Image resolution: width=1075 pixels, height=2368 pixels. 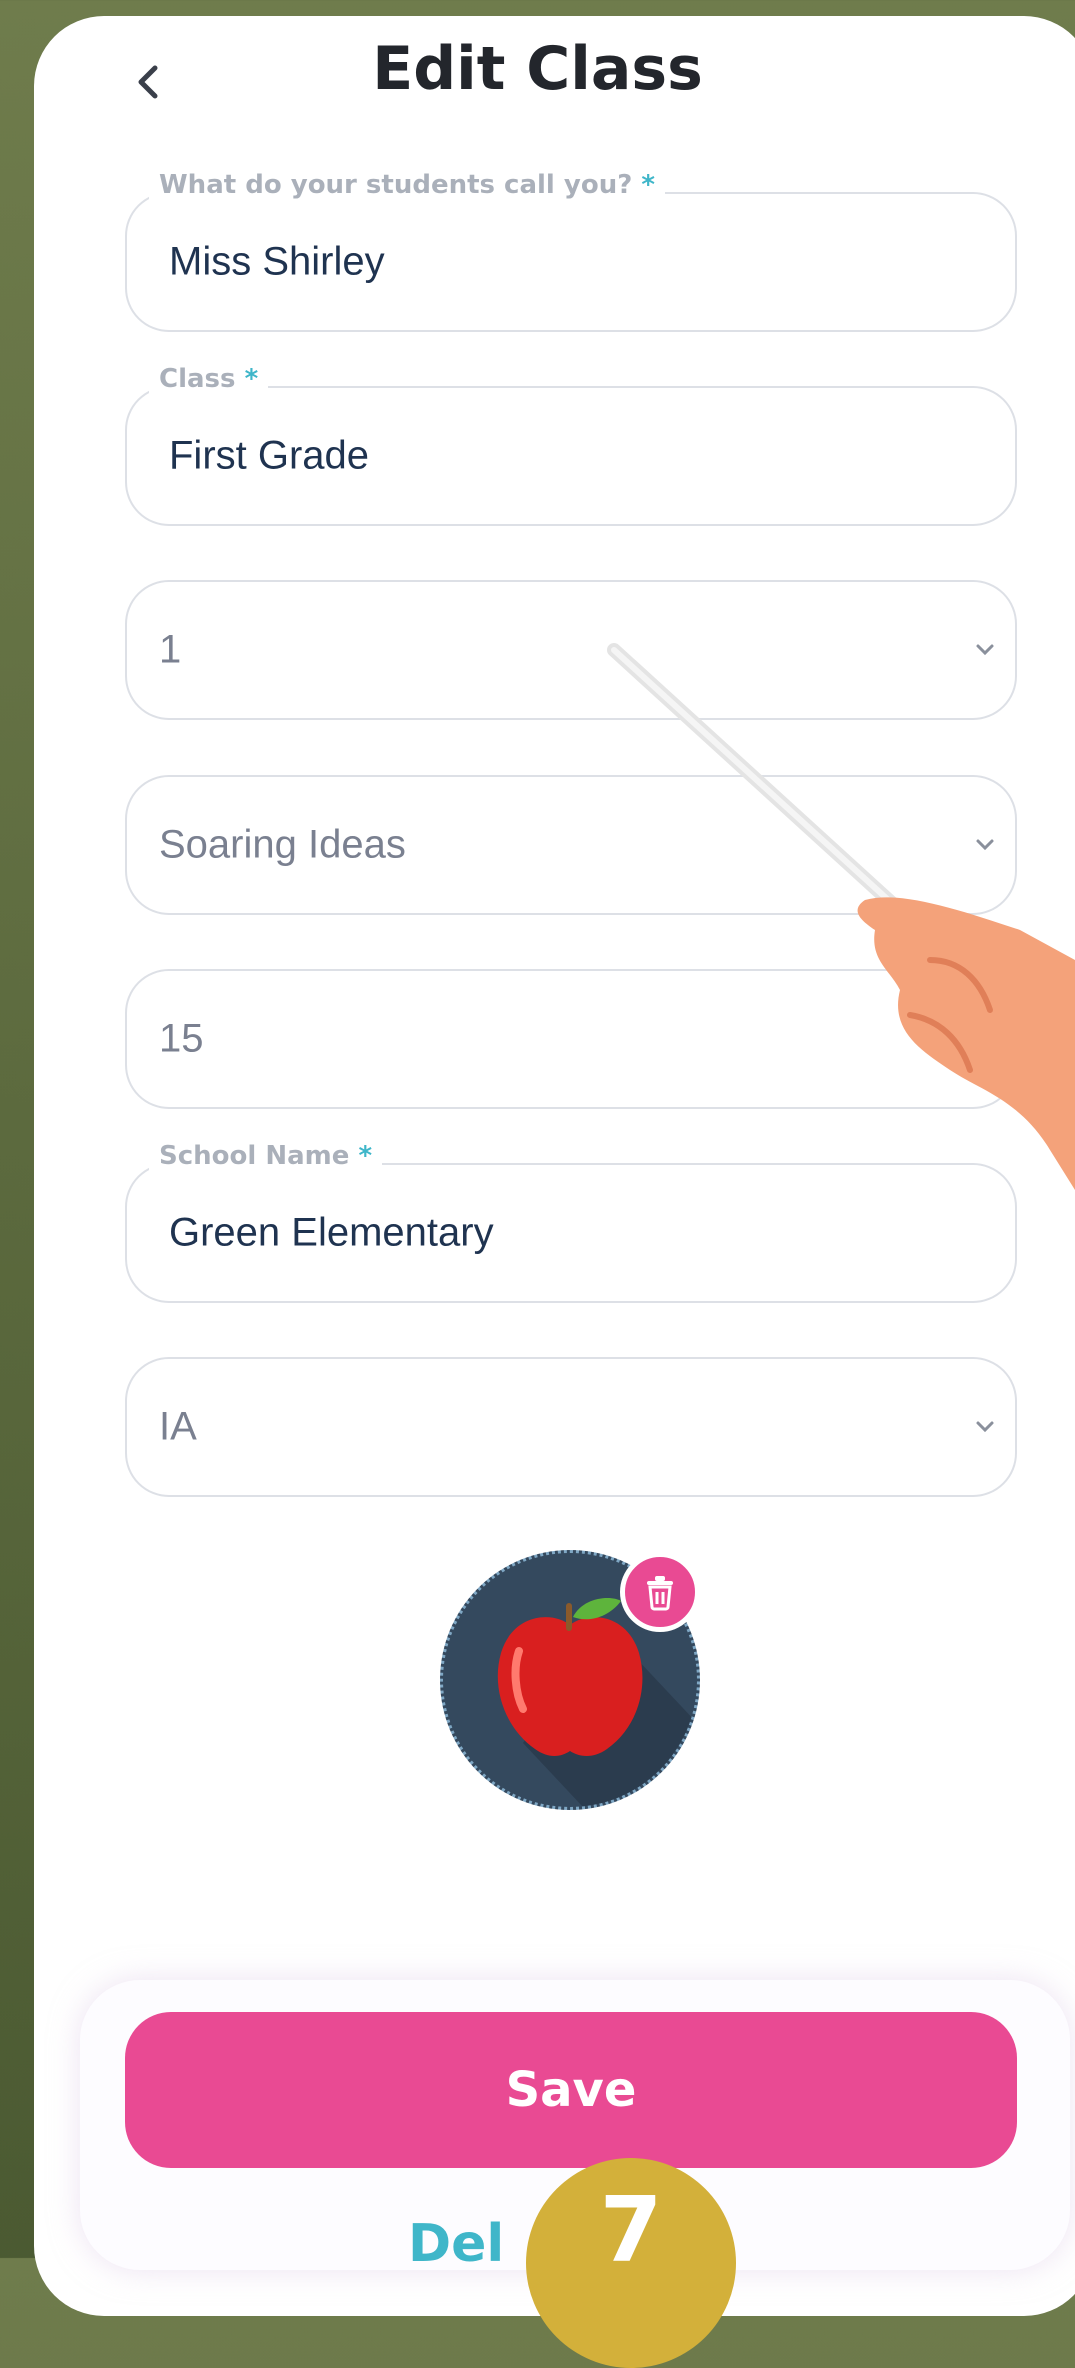 What do you see at coordinates (456, 2244) in the screenshot?
I see `delete-class-link: Del` at bounding box center [456, 2244].